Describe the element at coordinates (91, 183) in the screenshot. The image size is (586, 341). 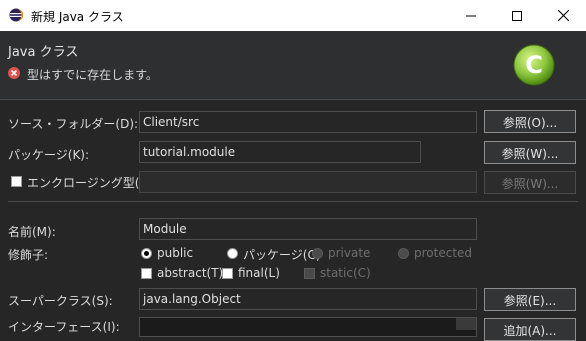
I see `enclosing-type-label: エンクロージング型(Y):` at that location.